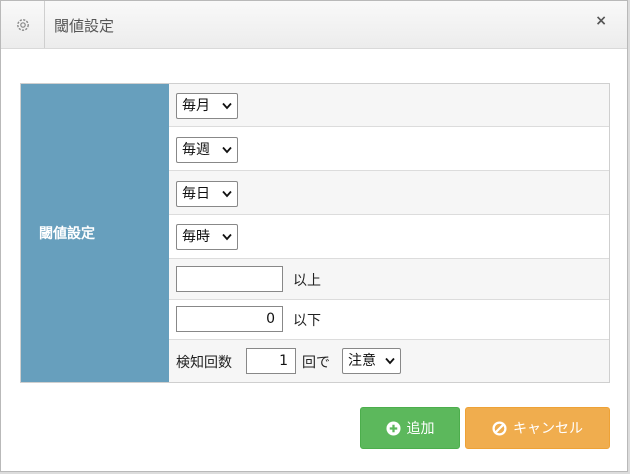 Image resolution: width=630 pixels, height=474 pixels. Describe the element at coordinates (196, 106) in the screenshot. I see `monthly-select-value: 毎月` at that location.